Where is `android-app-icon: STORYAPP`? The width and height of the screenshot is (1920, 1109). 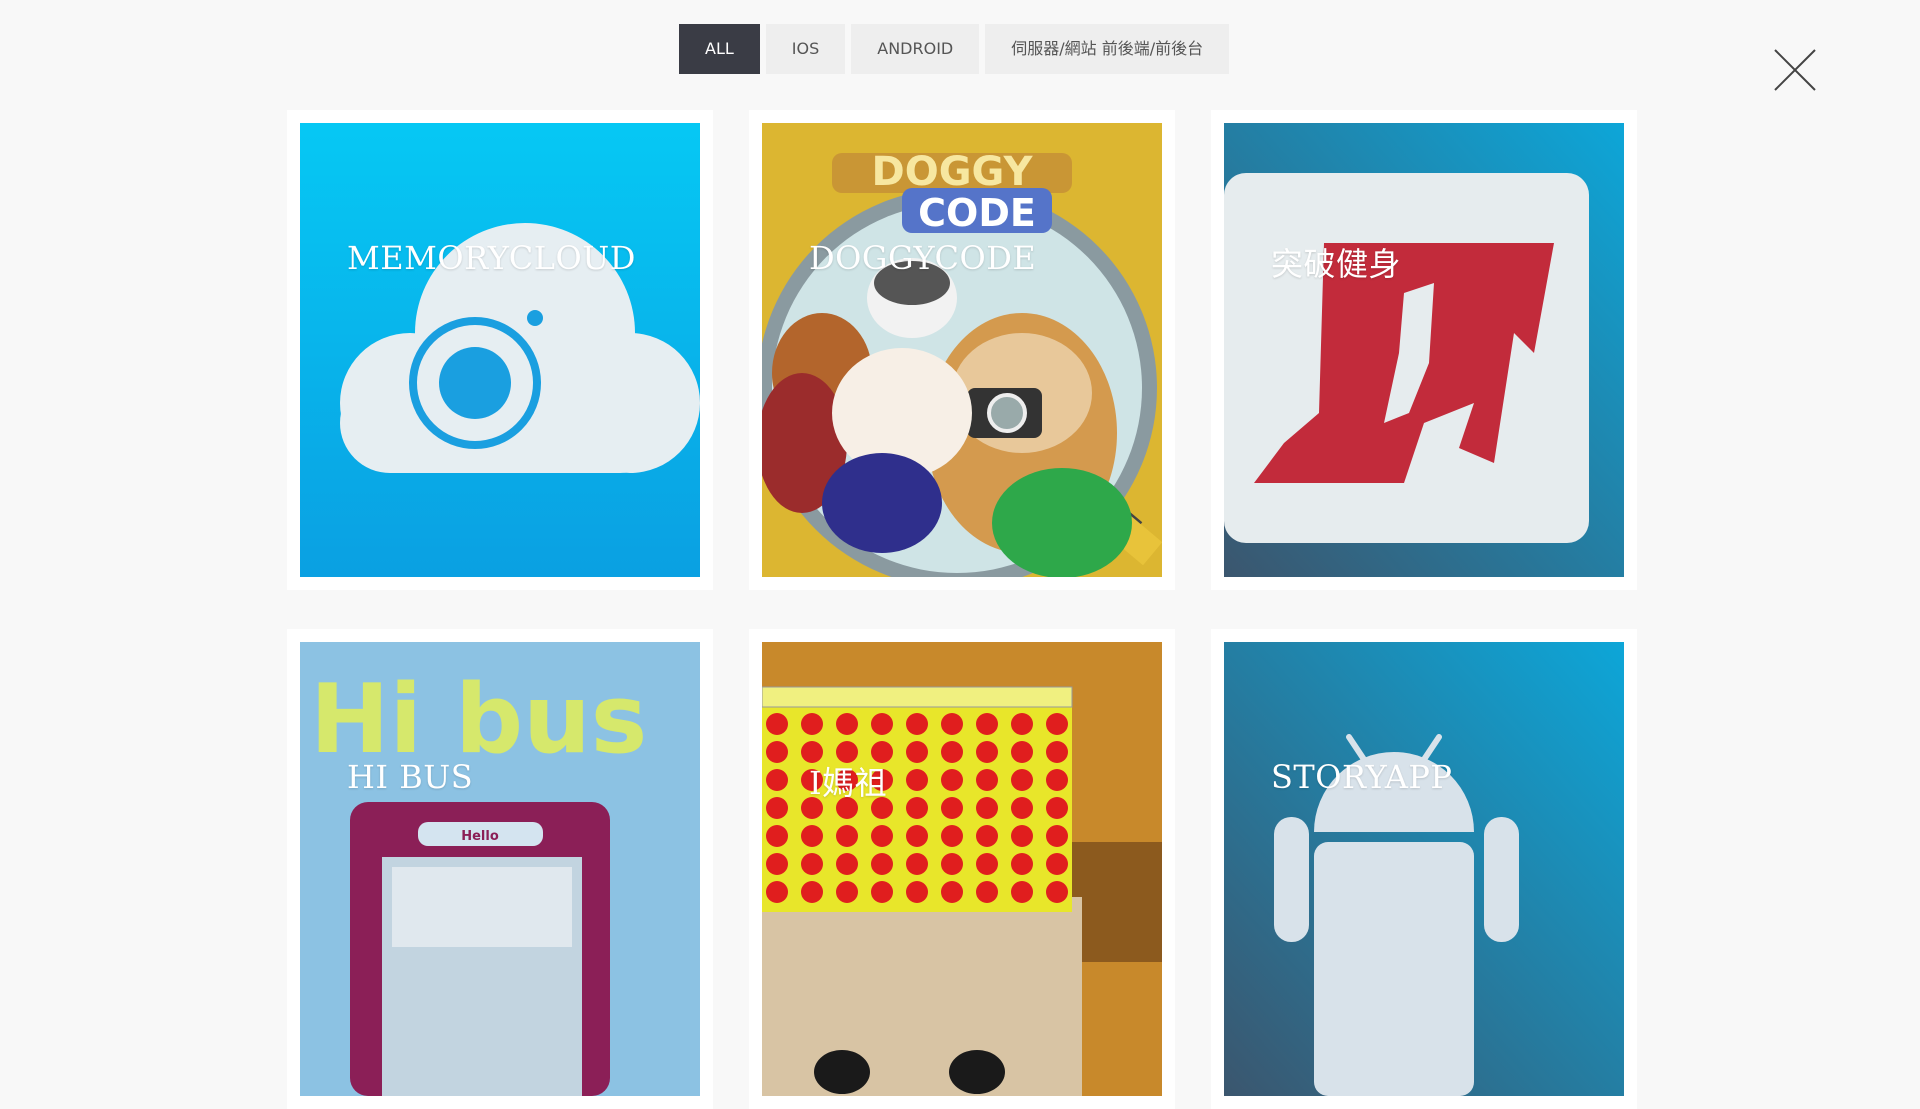 android-app-icon: STORYAPP is located at coordinates (1424, 869).